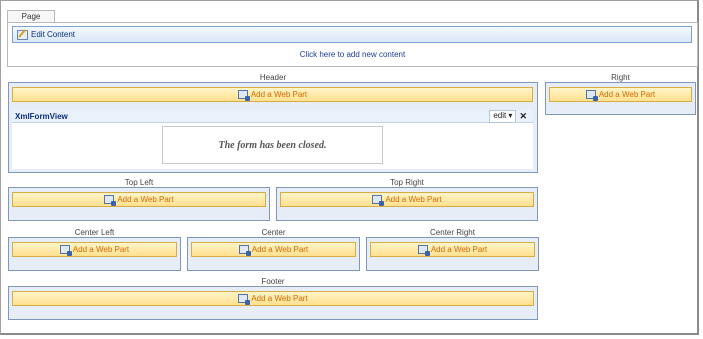 This screenshot has width=703, height=339. I want to click on edit-content-button: Edit Content, so click(352, 34).